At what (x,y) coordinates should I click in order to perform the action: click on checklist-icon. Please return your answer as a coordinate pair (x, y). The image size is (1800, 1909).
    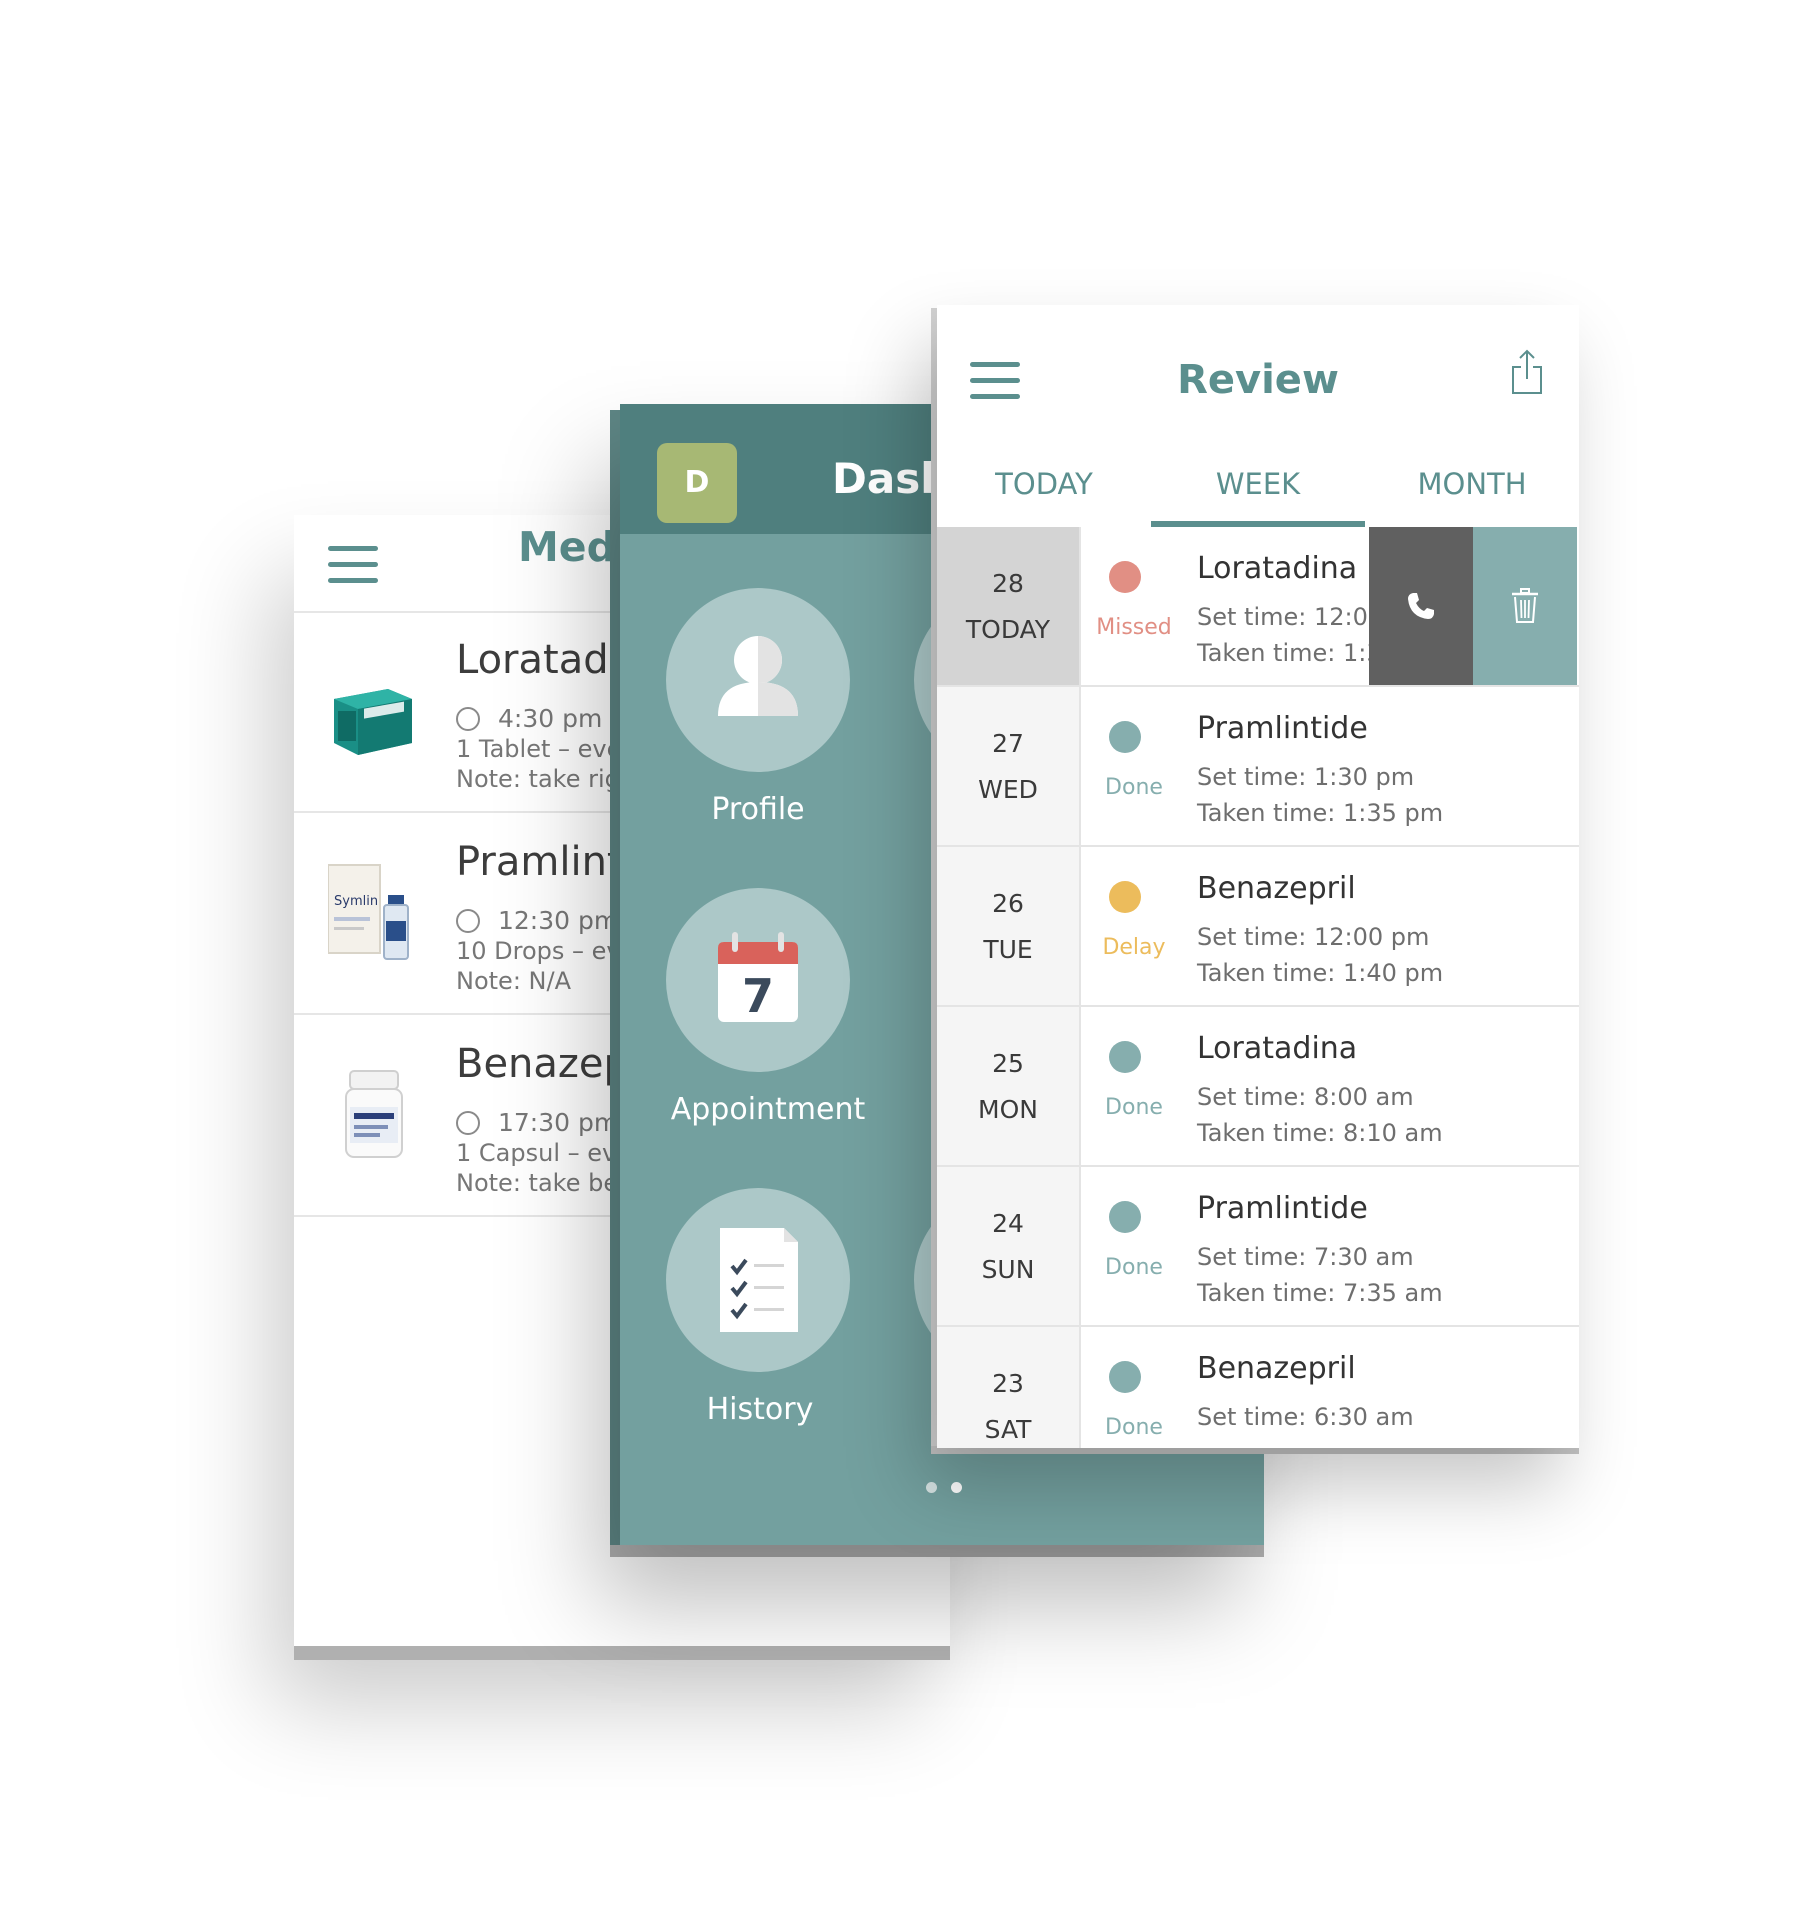
    Looking at the image, I should click on (759, 1280).